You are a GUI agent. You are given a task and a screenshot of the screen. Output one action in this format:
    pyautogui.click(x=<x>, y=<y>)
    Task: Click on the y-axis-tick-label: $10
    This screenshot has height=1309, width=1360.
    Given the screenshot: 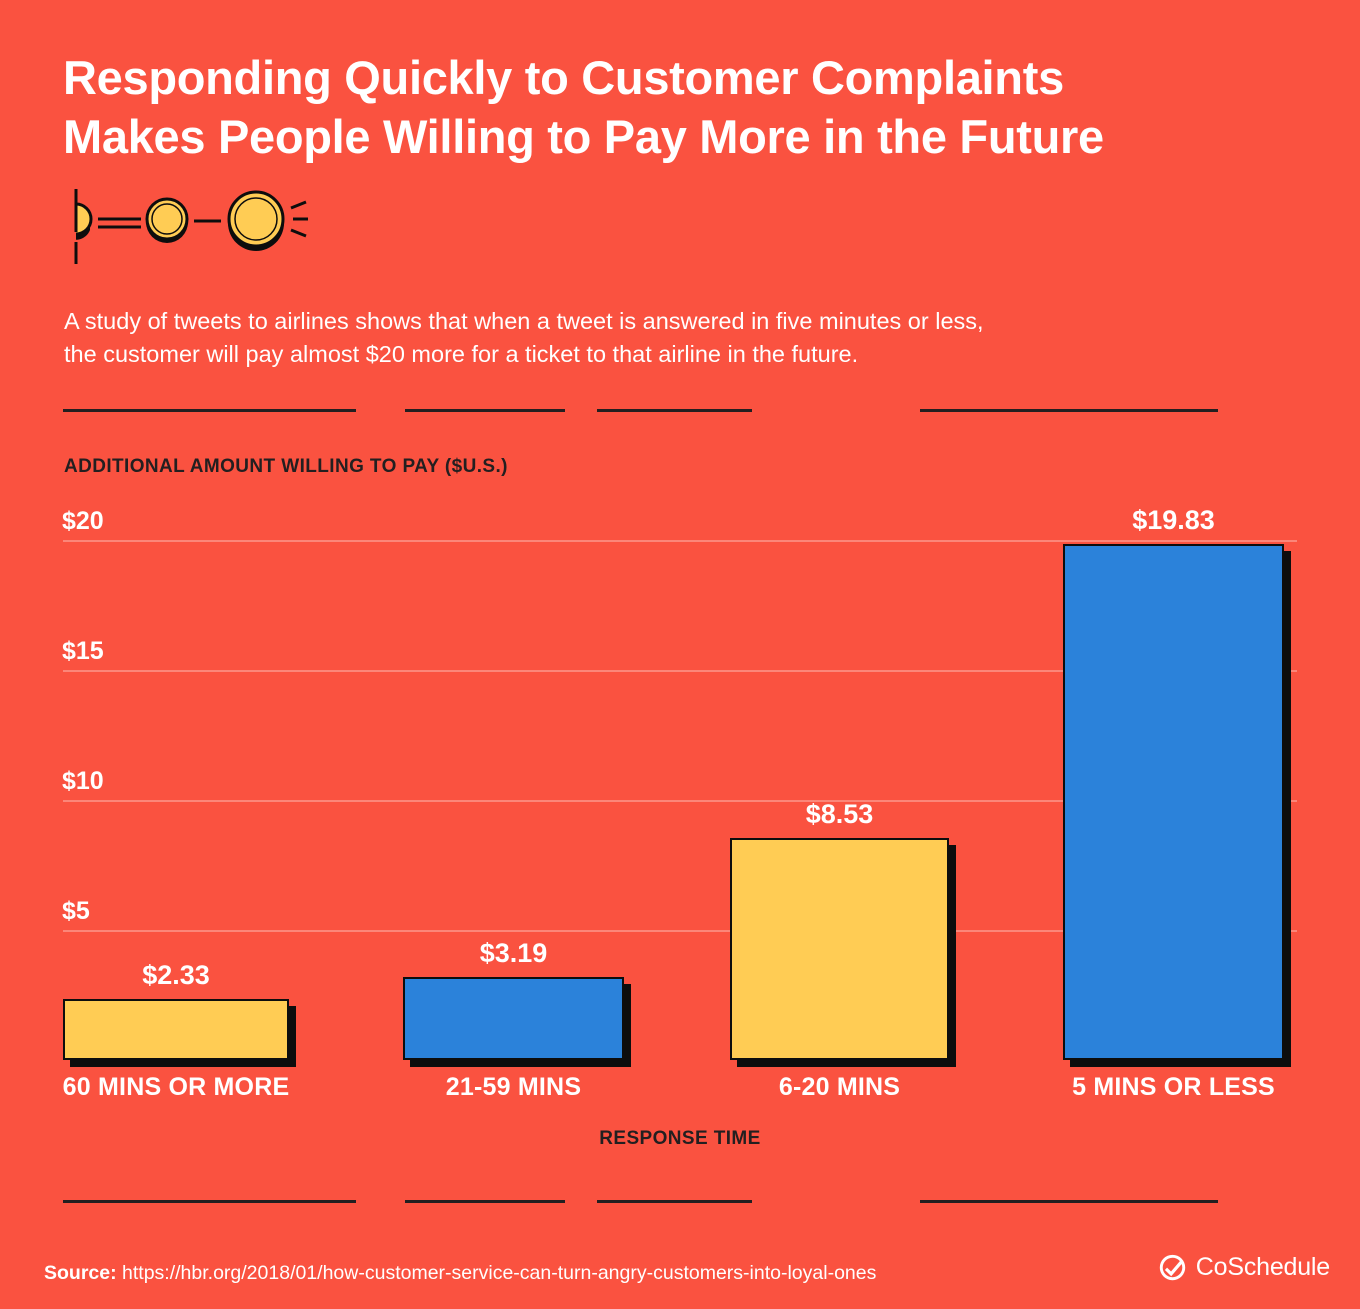 What is the action you would take?
    pyautogui.click(x=83, y=781)
    